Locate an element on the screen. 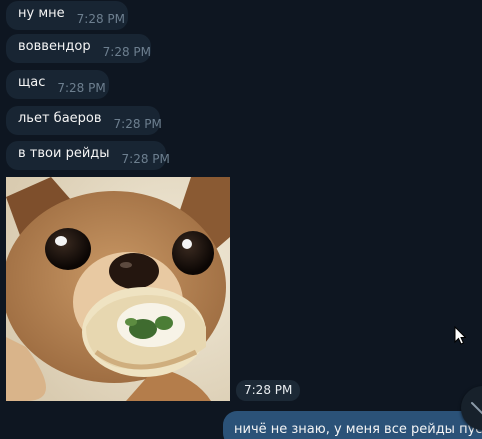  mouse-pointer-icon is located at coordinates (460, 335).